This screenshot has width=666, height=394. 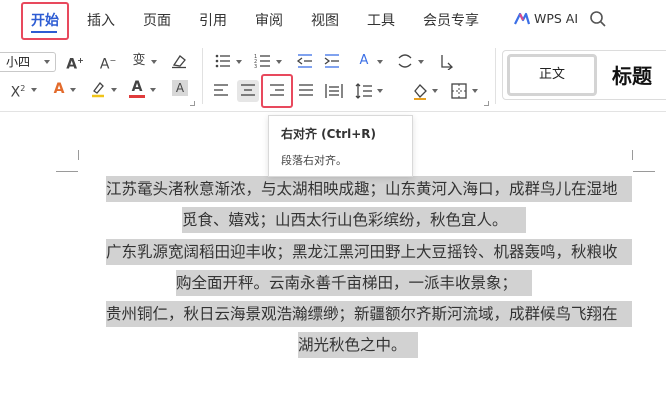 I want to click on clear-format-icon, so click(x=179, y=61).